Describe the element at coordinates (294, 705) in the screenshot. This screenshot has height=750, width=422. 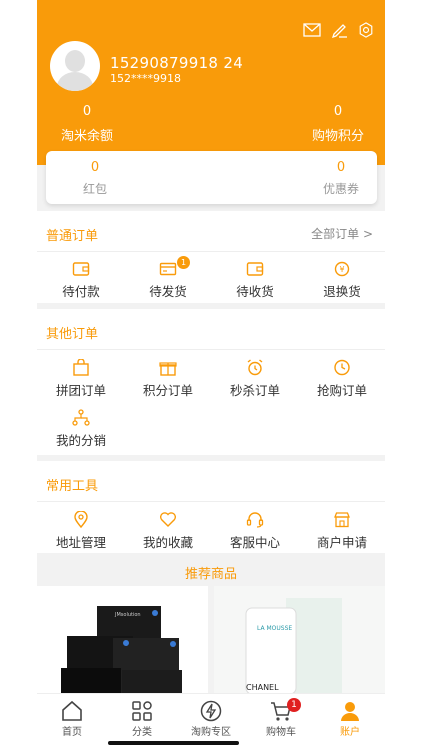
I see `cart-badge: 1` at that location.